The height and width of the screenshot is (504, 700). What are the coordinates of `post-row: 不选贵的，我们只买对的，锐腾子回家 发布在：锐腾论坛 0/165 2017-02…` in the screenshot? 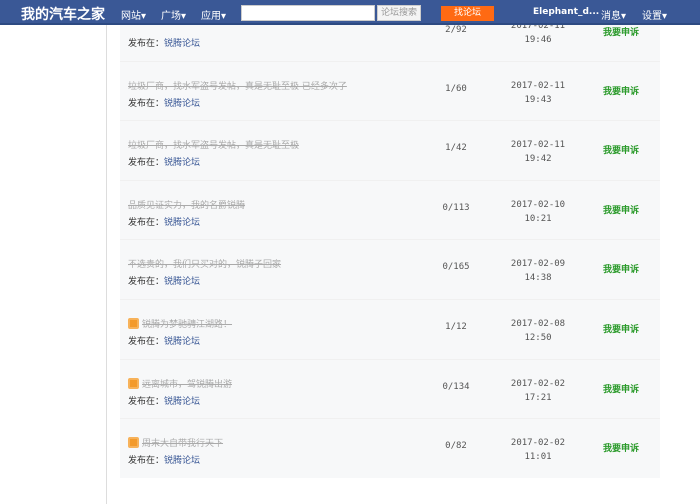 It's located at (390, 270).